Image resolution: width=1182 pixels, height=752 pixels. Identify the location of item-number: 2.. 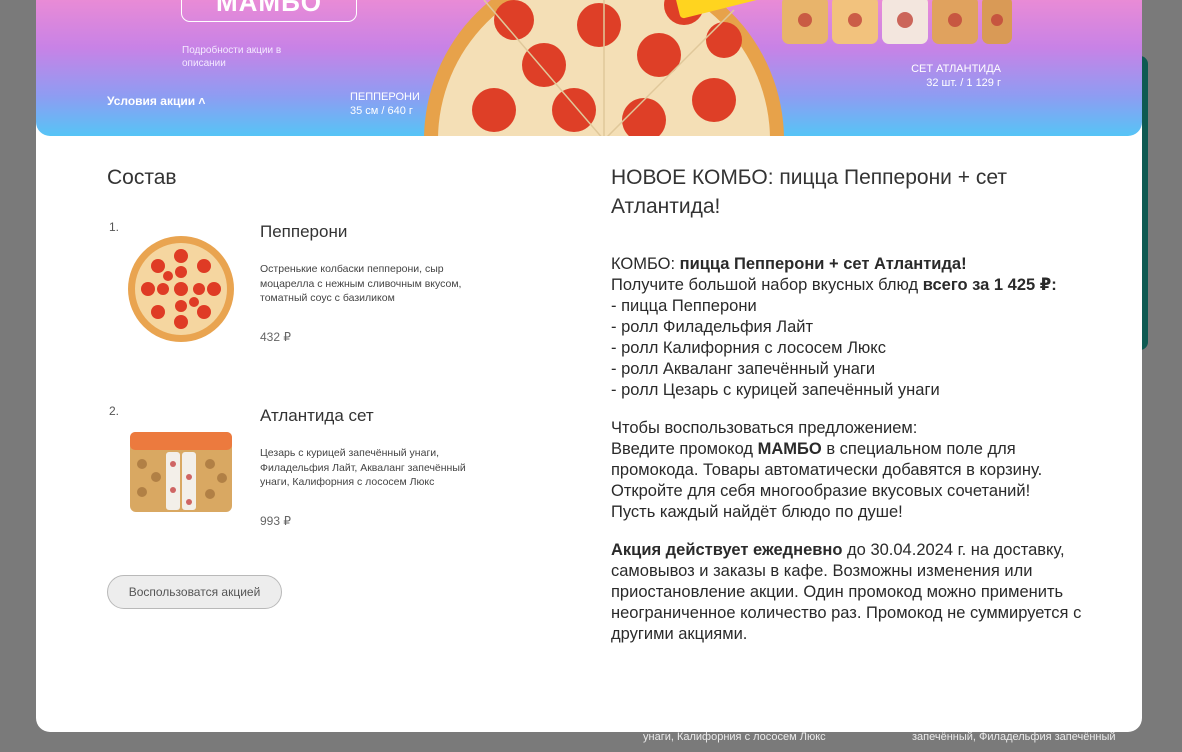
(114, 411).